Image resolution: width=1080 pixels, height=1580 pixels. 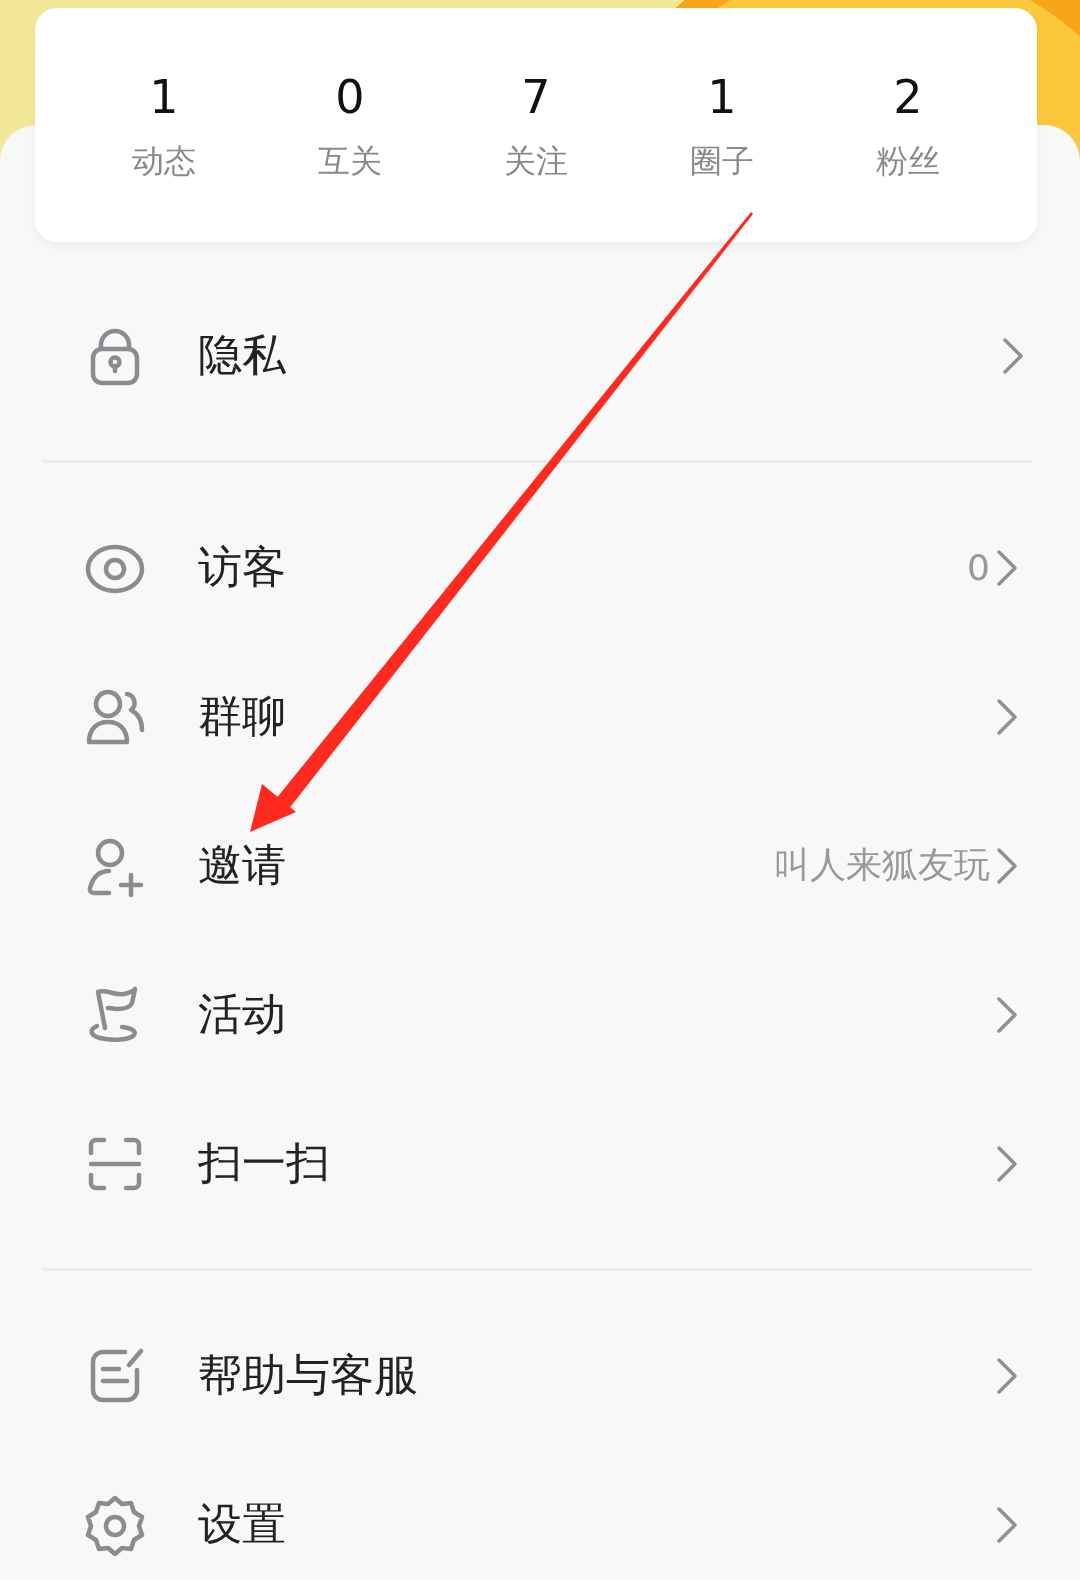 I want to click on menu-label: 帮助与客服, so click(x=308, y=1375).